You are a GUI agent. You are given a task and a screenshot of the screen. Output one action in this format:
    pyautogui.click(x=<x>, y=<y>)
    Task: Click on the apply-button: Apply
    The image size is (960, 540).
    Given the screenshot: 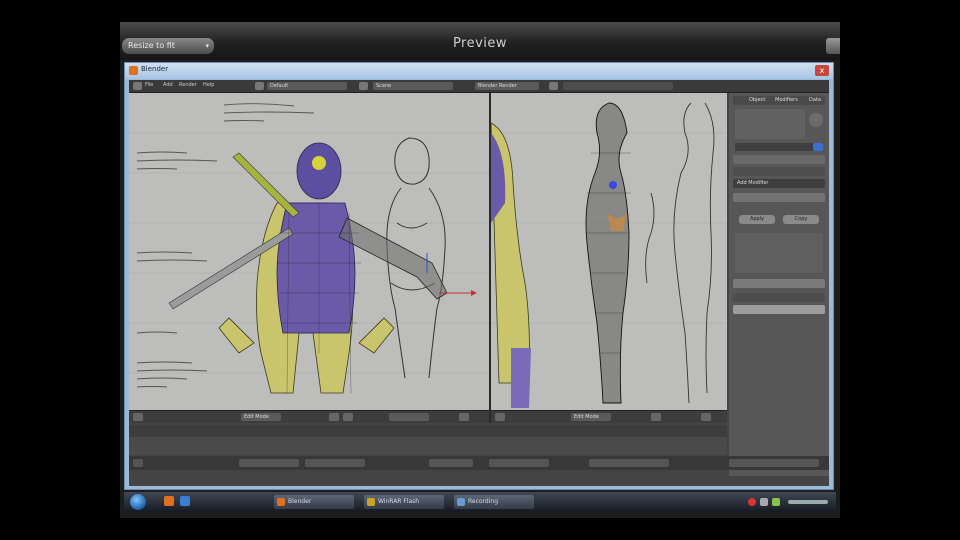 What is the action you would take?
    pyautogui.click(x=757, y=219)
    